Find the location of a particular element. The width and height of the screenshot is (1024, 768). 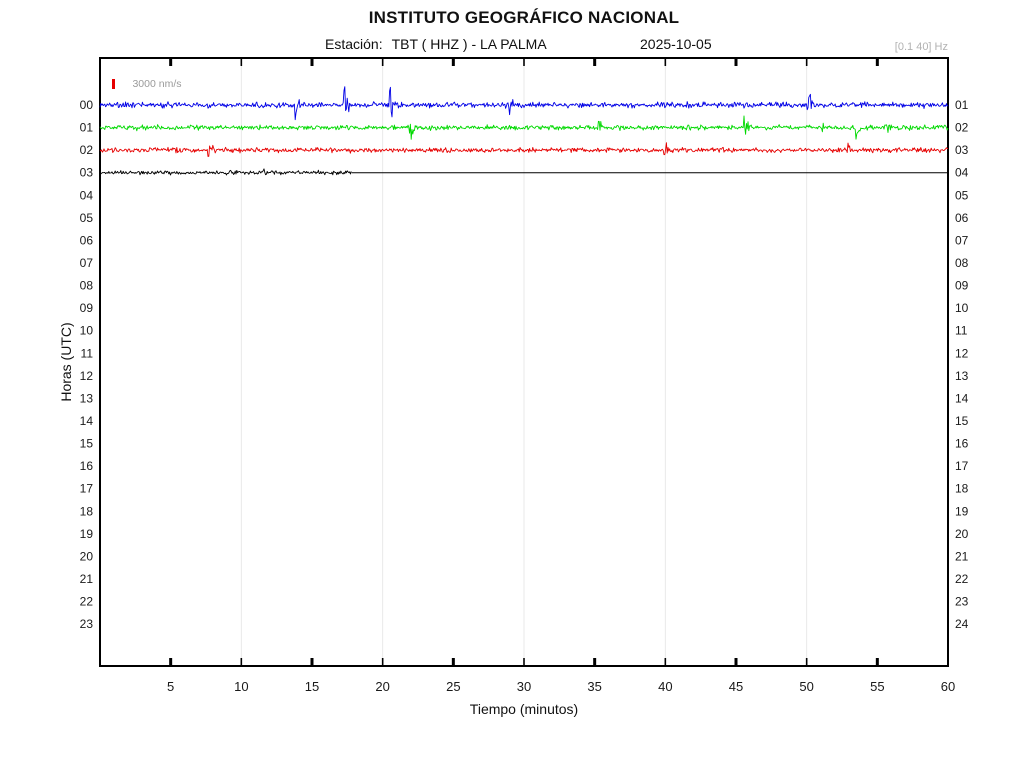

hour-label-left-12: 12 is located at coordinates (87, 376).